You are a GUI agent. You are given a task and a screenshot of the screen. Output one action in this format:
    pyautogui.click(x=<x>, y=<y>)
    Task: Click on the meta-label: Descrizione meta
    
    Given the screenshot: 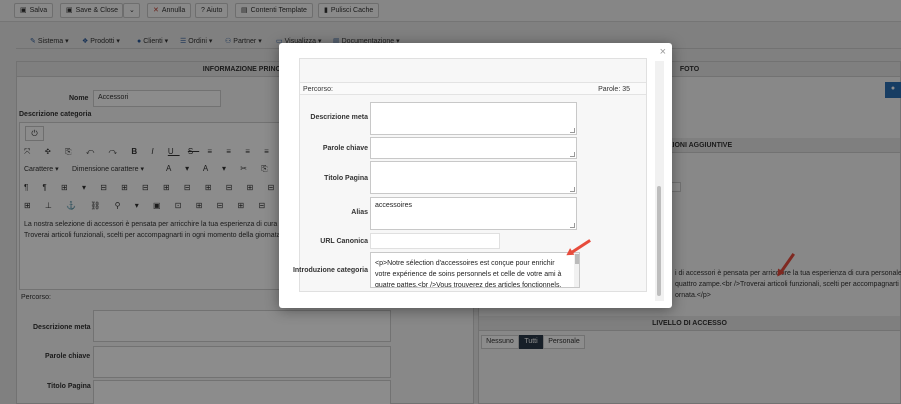 What is the action you would take?
    pyautogui.click(x=339, y=117)
    